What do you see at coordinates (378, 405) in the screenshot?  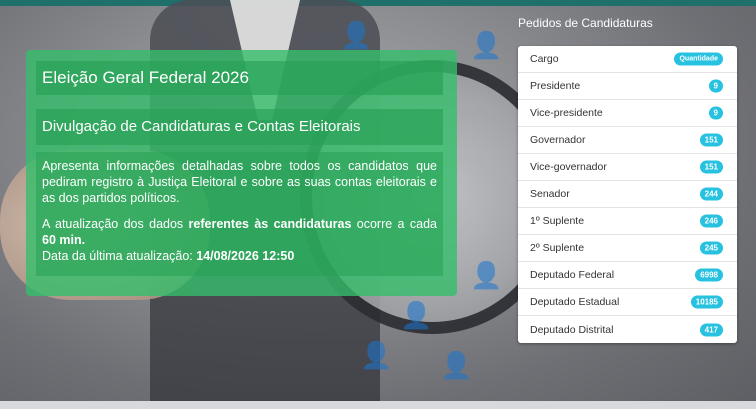 I see `bottom-bar` at bounding box center [378, 405].